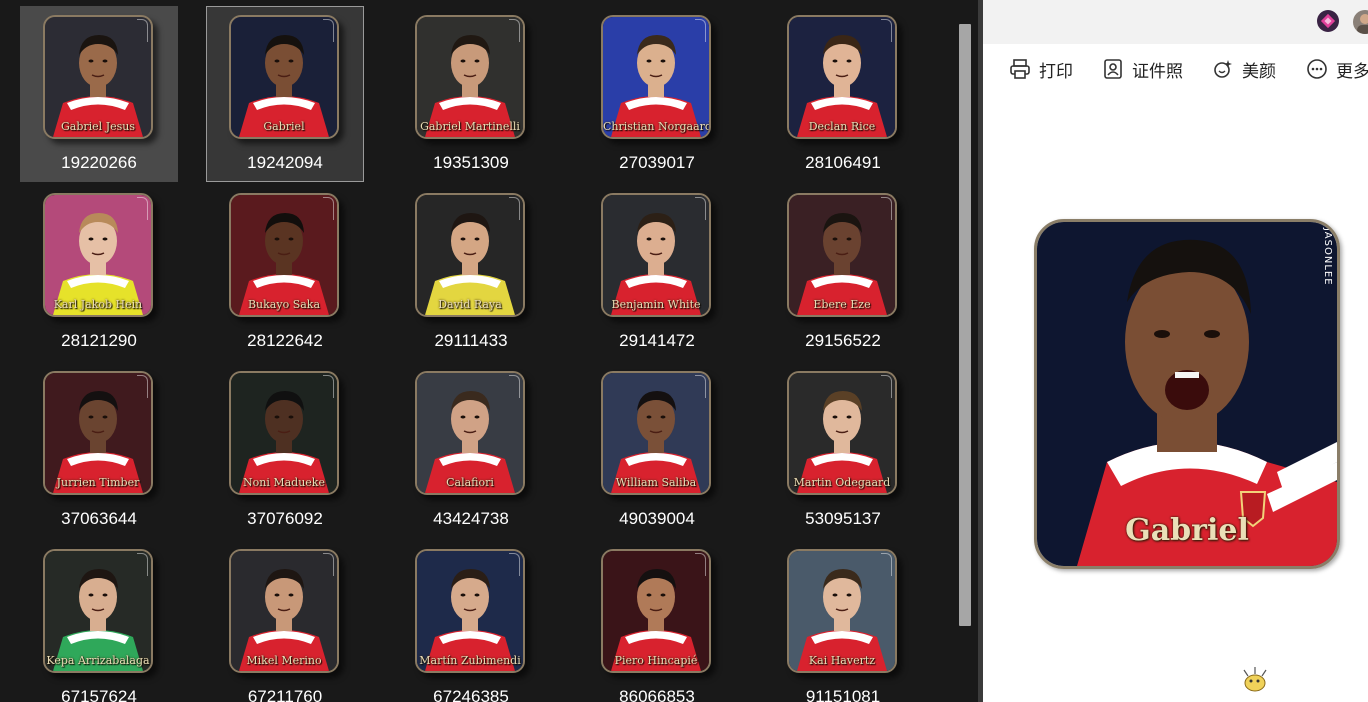 The height and width of the screenshot is (702, 1368). I want to click on thumbnail-tile: Jurrien Timber 37063644, so click(99, 450).